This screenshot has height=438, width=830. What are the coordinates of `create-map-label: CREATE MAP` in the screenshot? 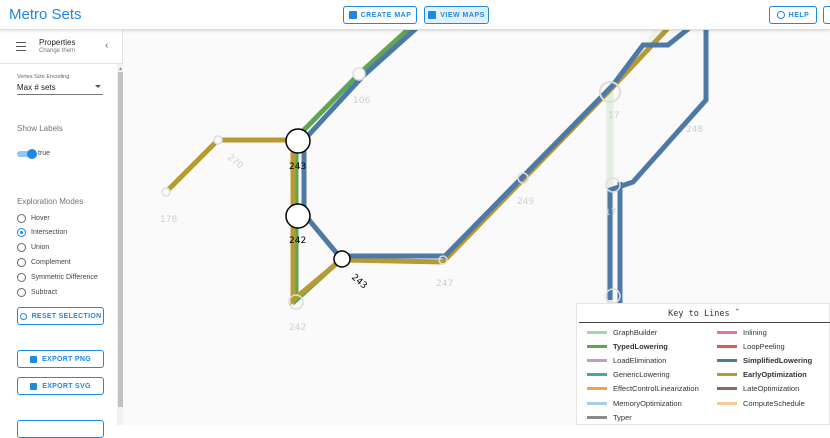 It's located at (386, 15).